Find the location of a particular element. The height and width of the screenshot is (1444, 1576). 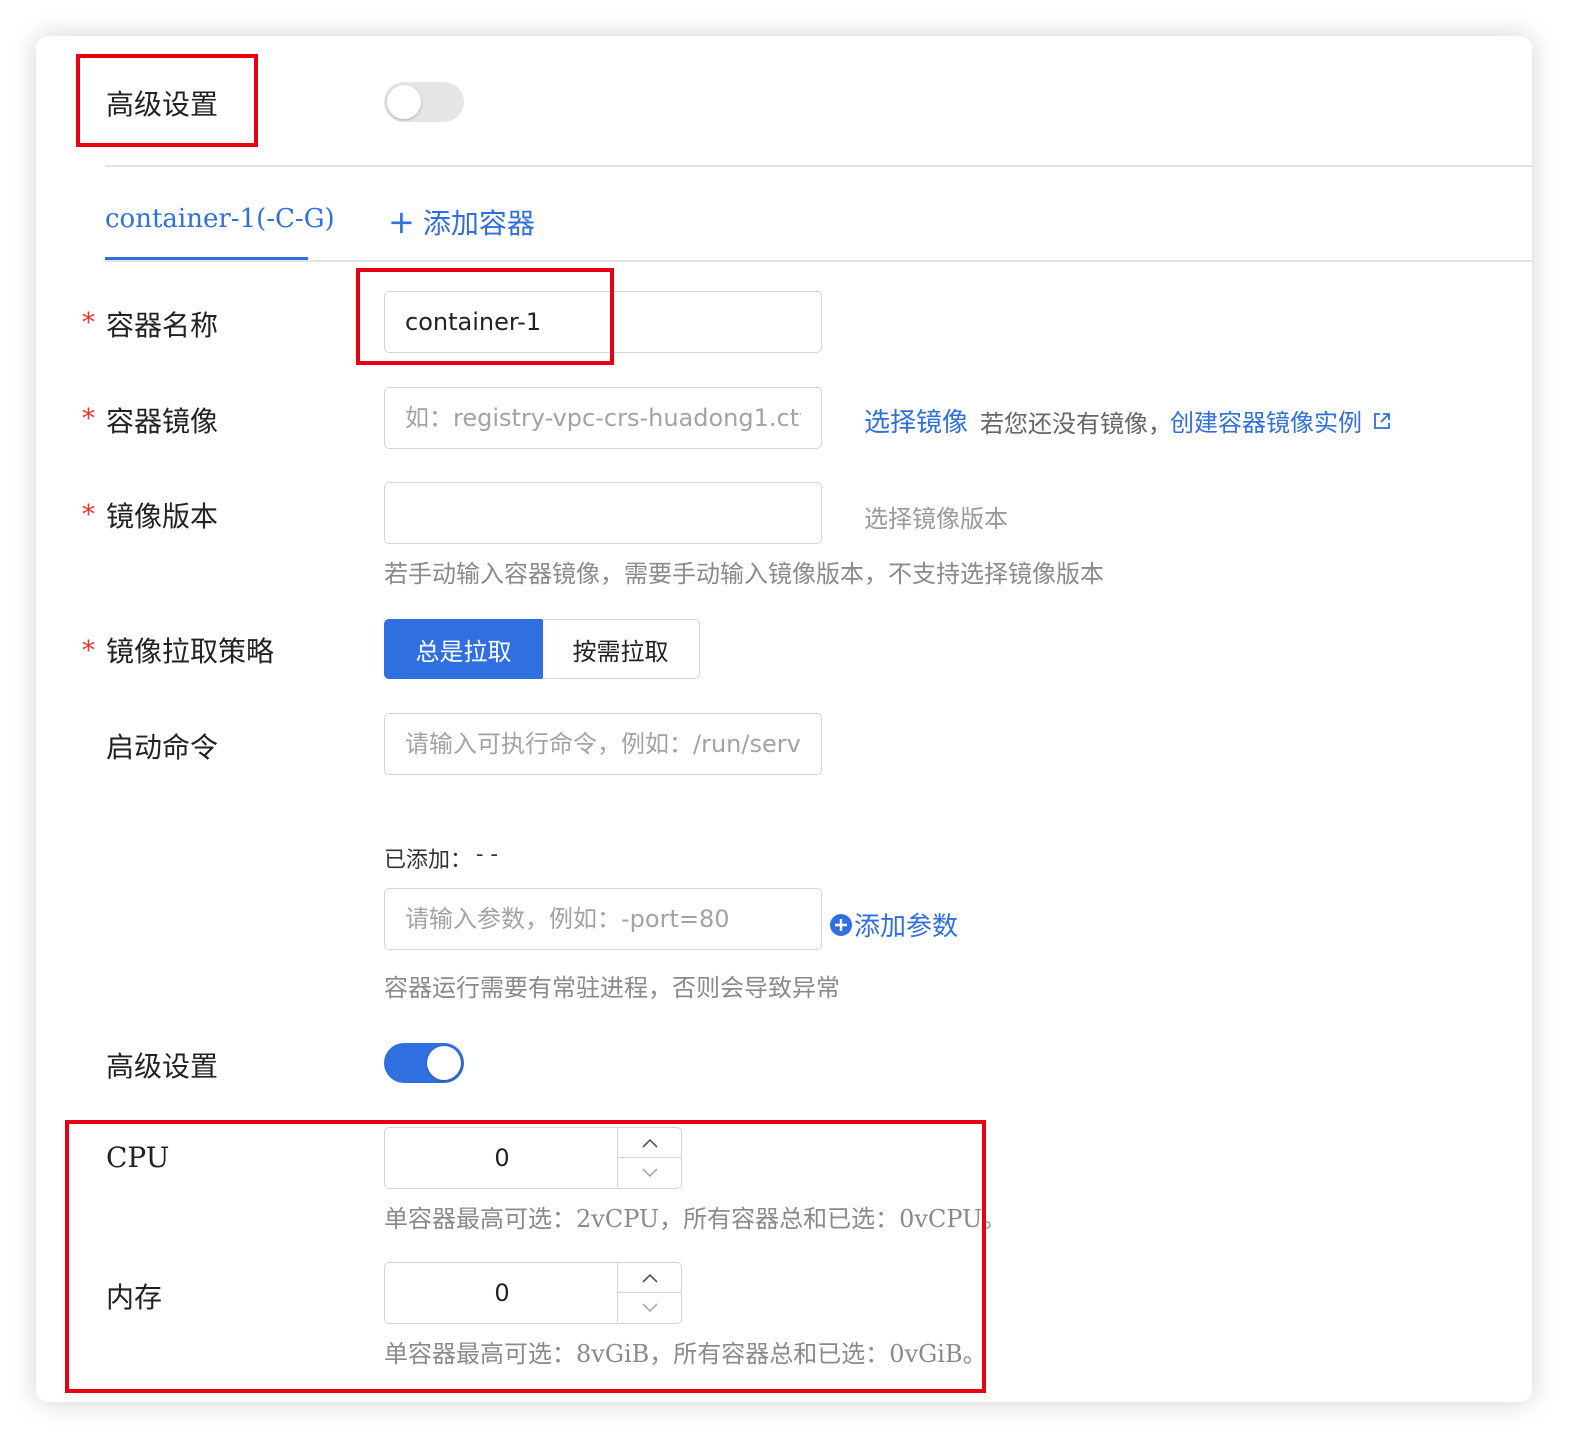

highlight-box-container-name is located at coordinates (485, 316).